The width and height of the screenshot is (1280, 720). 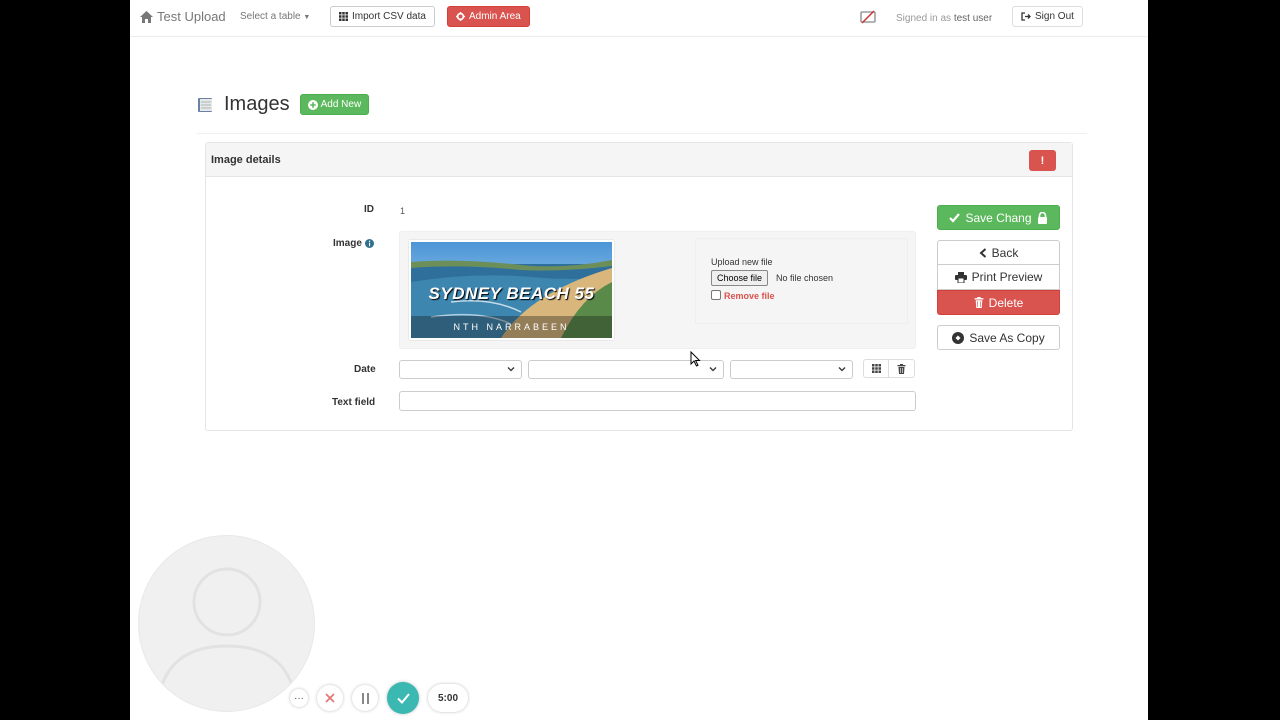 I want to click on print-icon, so click(x=960, y=277).